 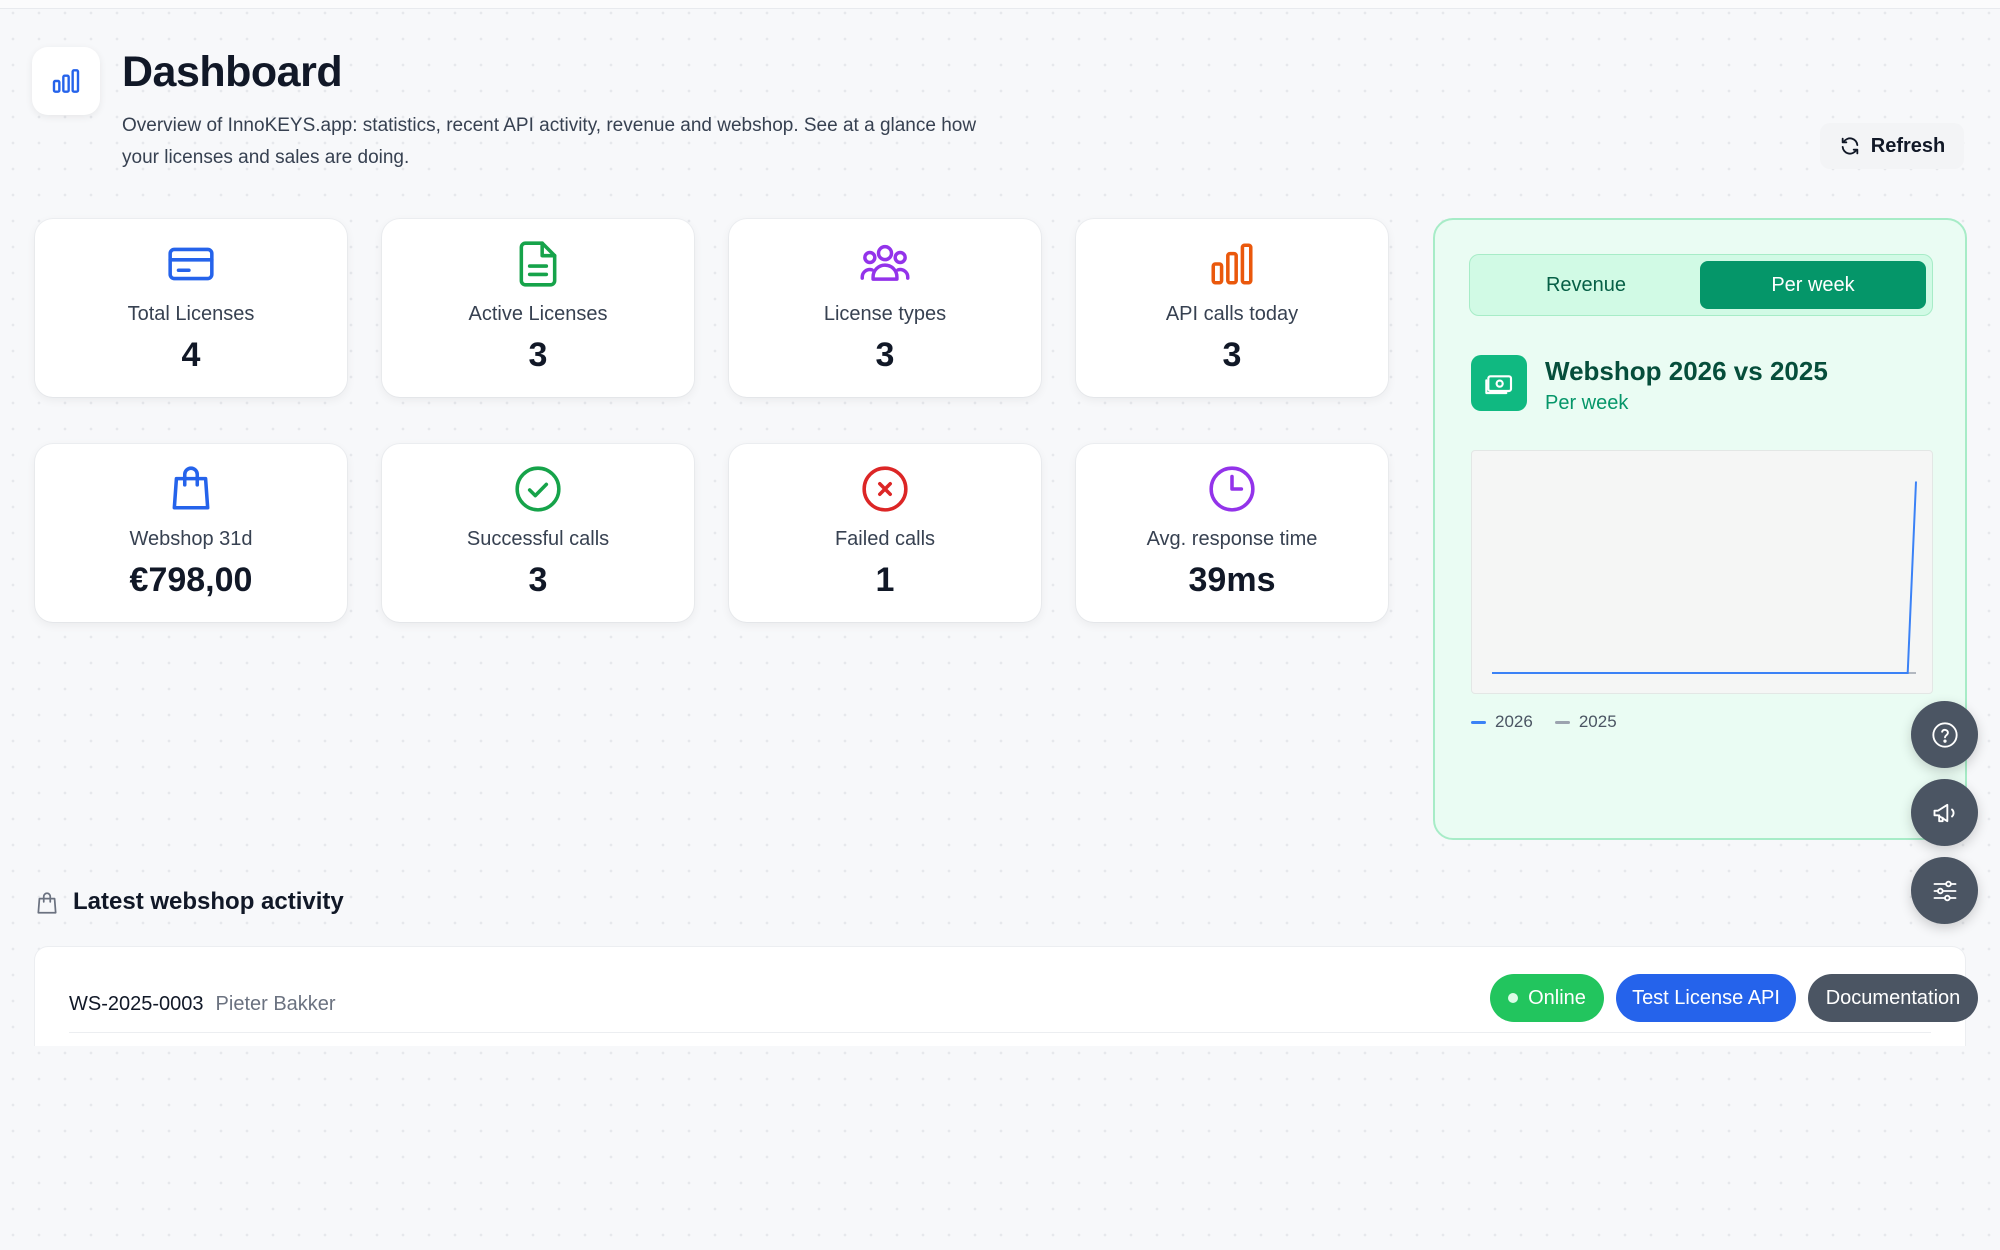 What do you see at coordinates (885, 264) in the screenshot?
I see `users-icon` at bounding box center [885, 264].